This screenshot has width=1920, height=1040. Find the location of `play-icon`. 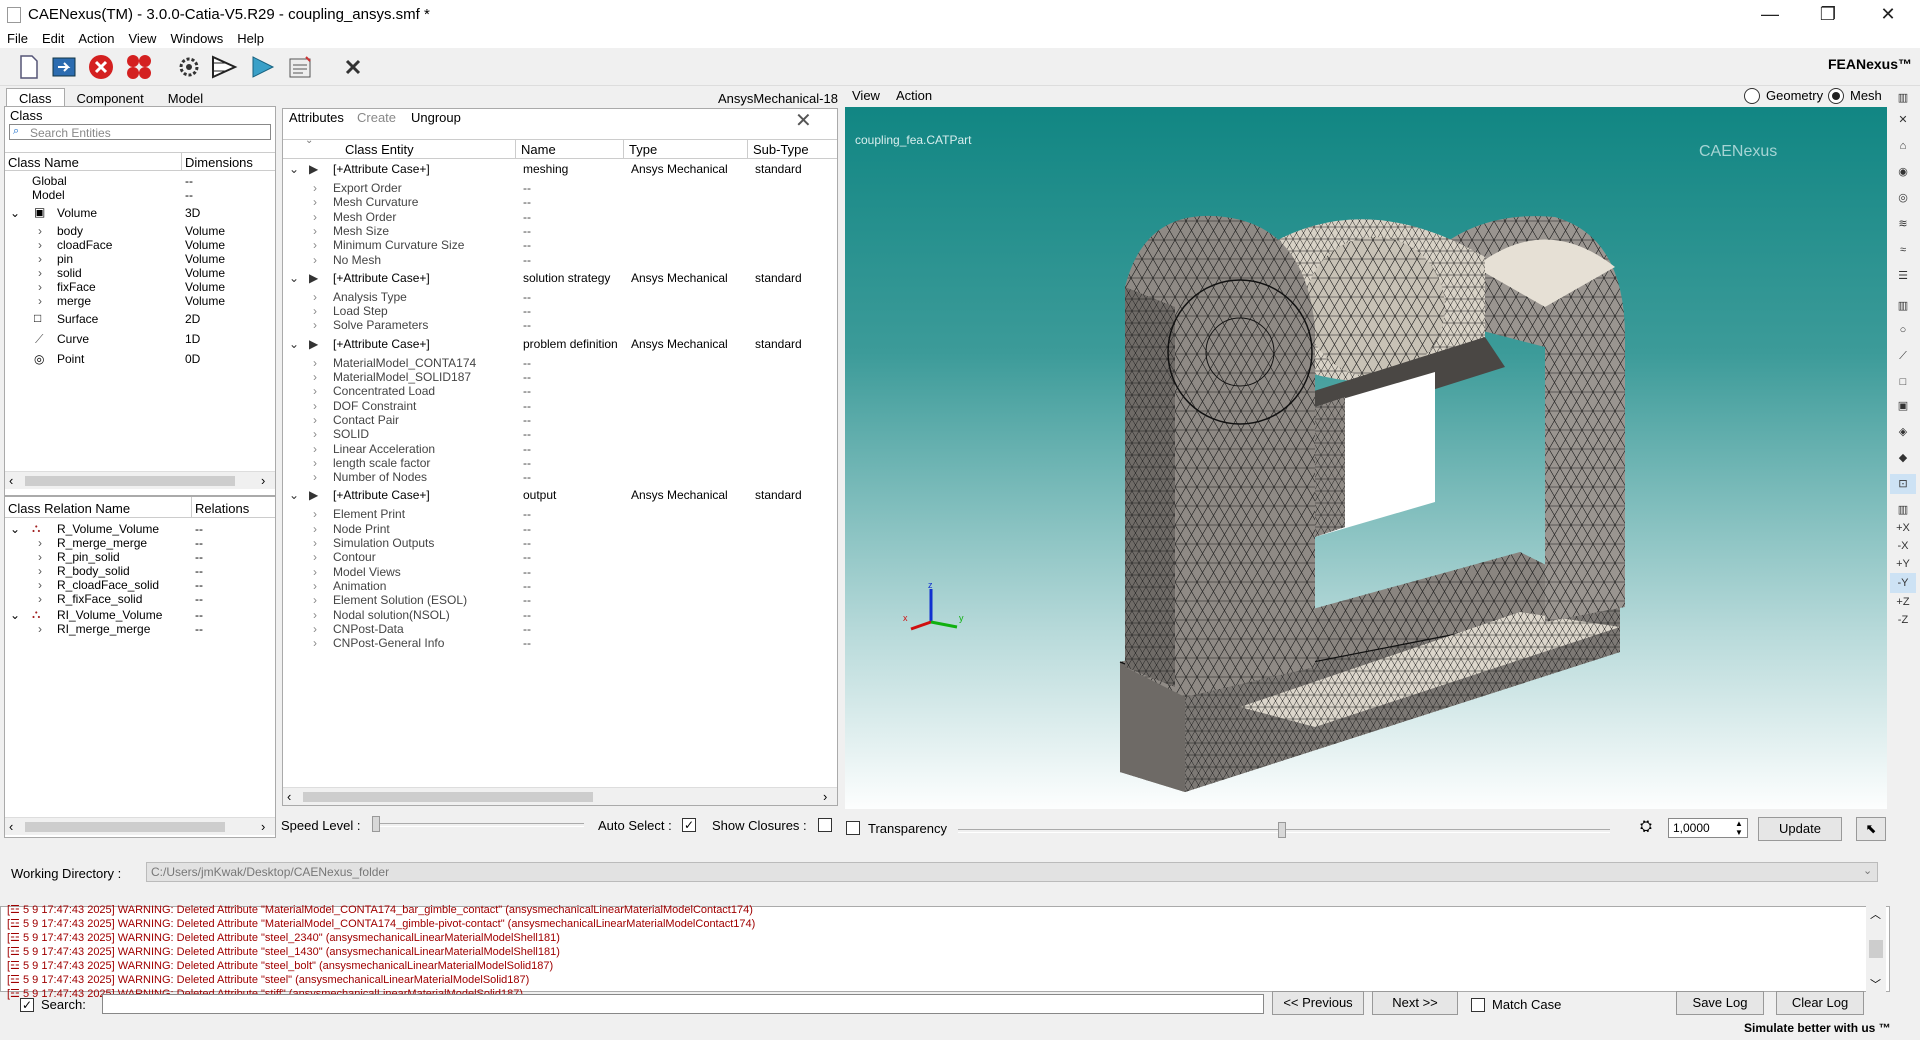

play-icon is located at coordinates (263, 67).